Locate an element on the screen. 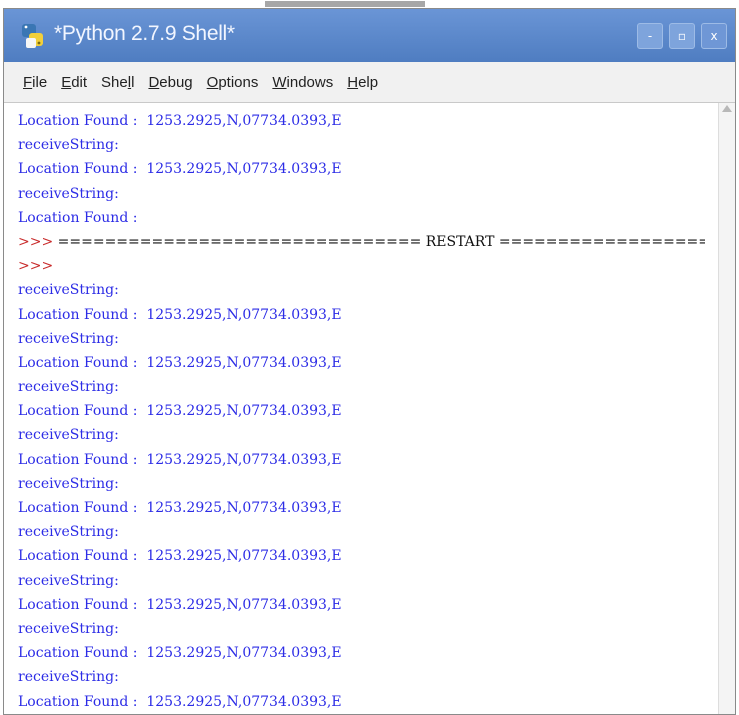 Image resolution: width=739 pixels, height=715 pixels. minimize-icon: - is located at coordinates (650, 36).